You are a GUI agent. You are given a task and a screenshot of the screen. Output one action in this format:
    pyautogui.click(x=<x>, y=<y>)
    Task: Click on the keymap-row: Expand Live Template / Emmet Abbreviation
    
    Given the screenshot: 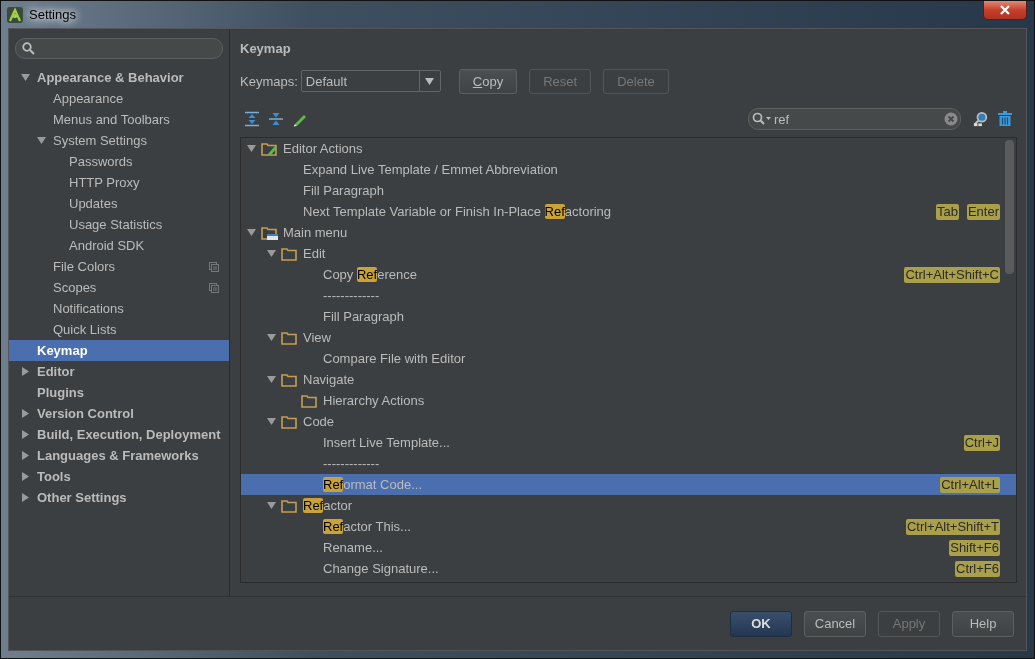 What is the action you would take?
    pyautogui.click(x=628, y=169)
    